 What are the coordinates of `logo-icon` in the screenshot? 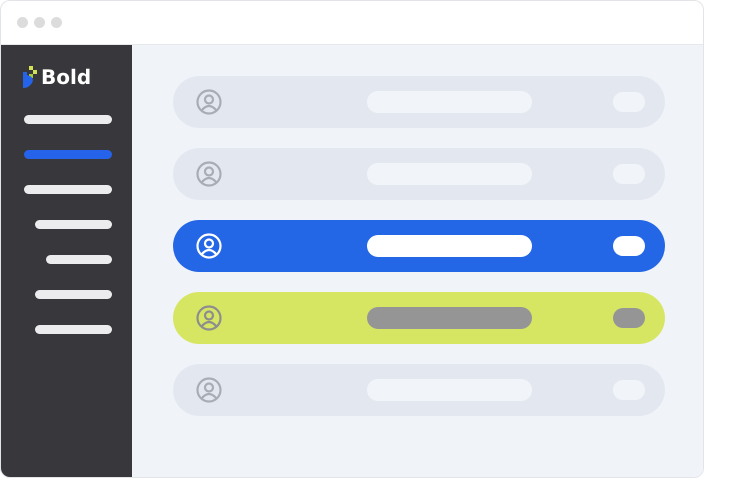 It's located at (30, 77).